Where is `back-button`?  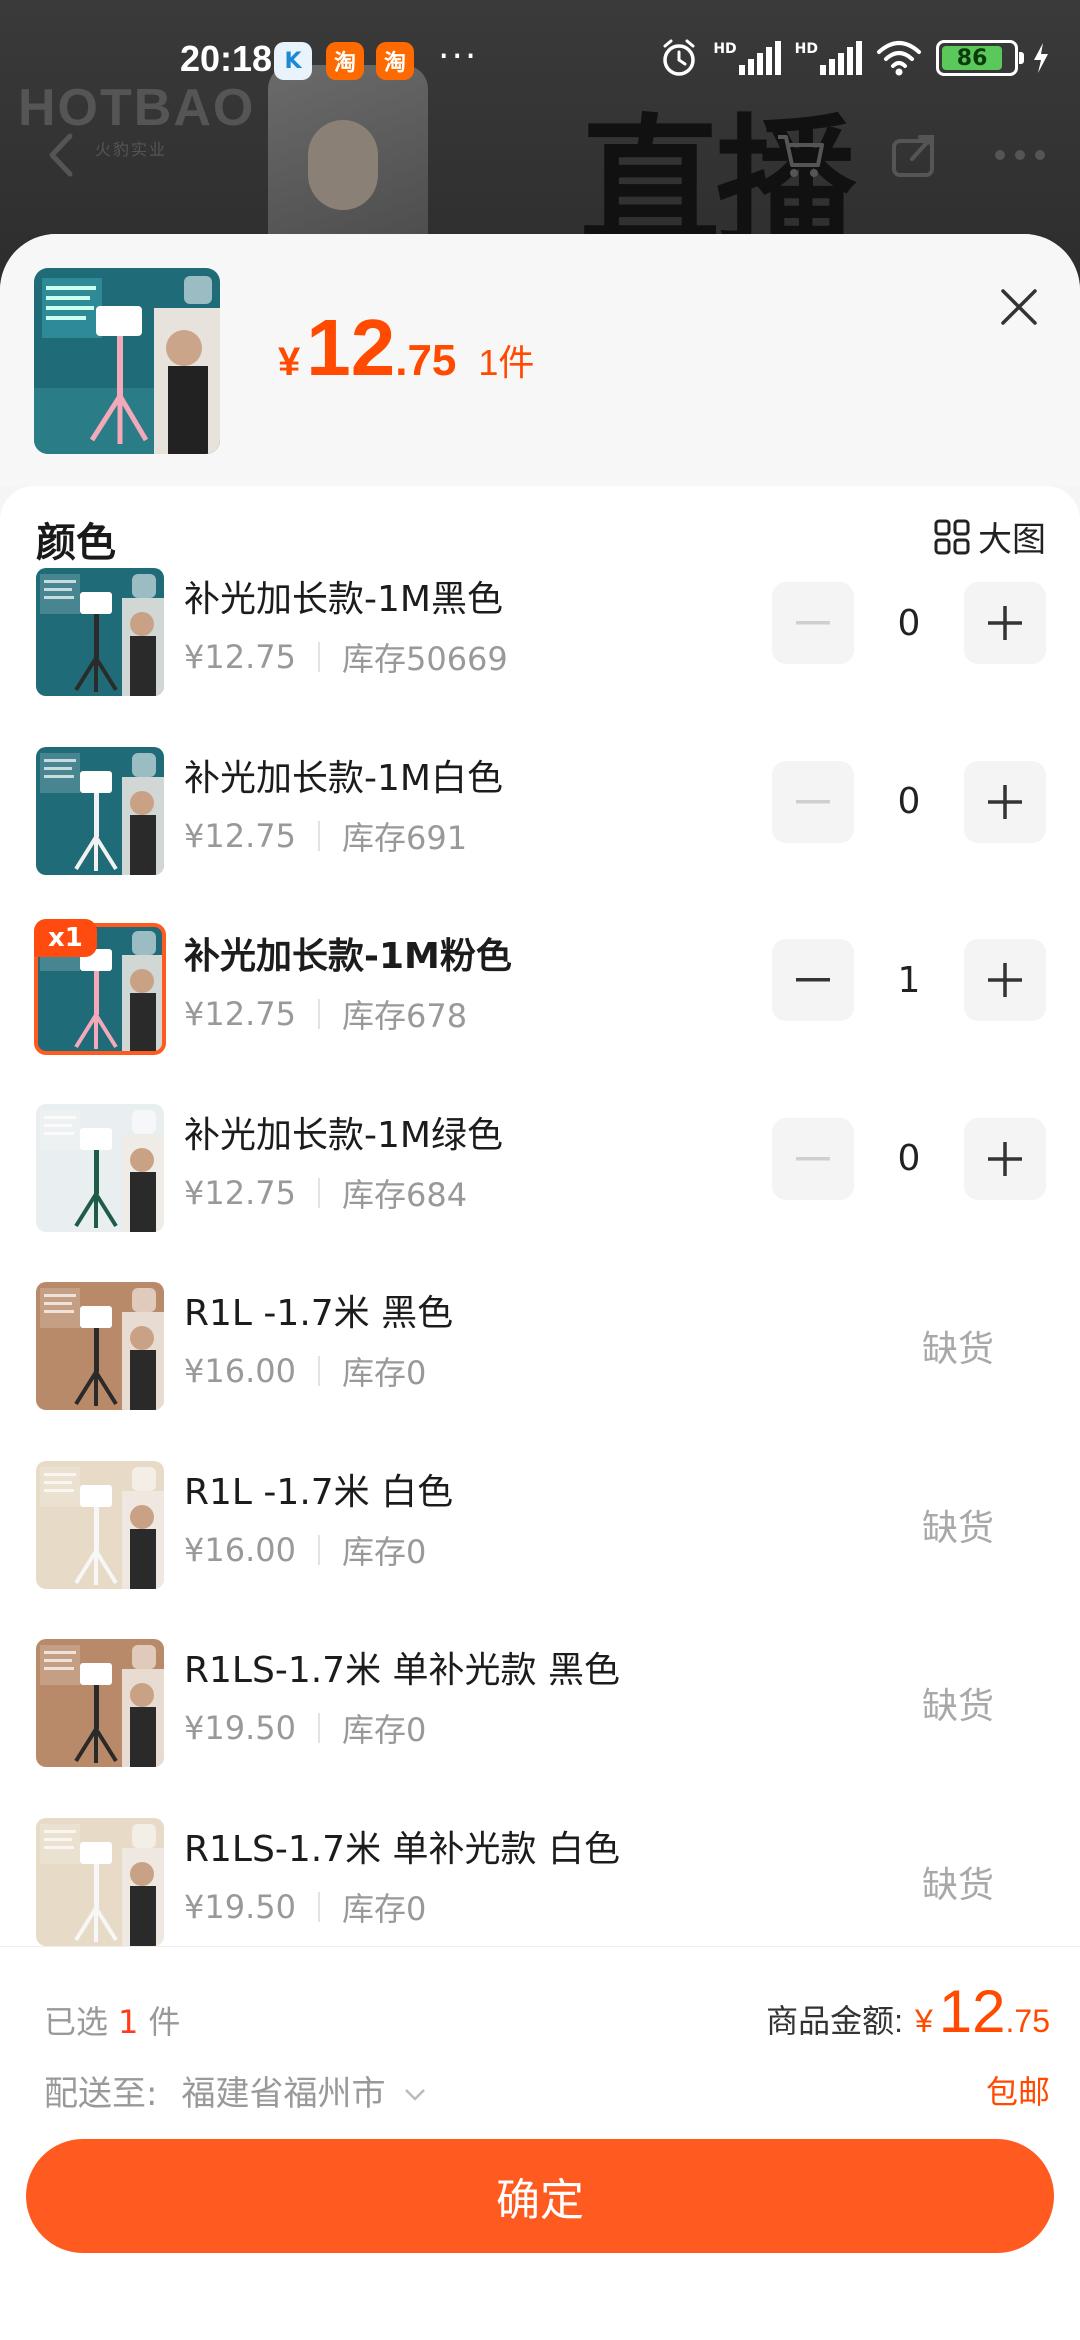 back-button is located at coordinates (60, 155).